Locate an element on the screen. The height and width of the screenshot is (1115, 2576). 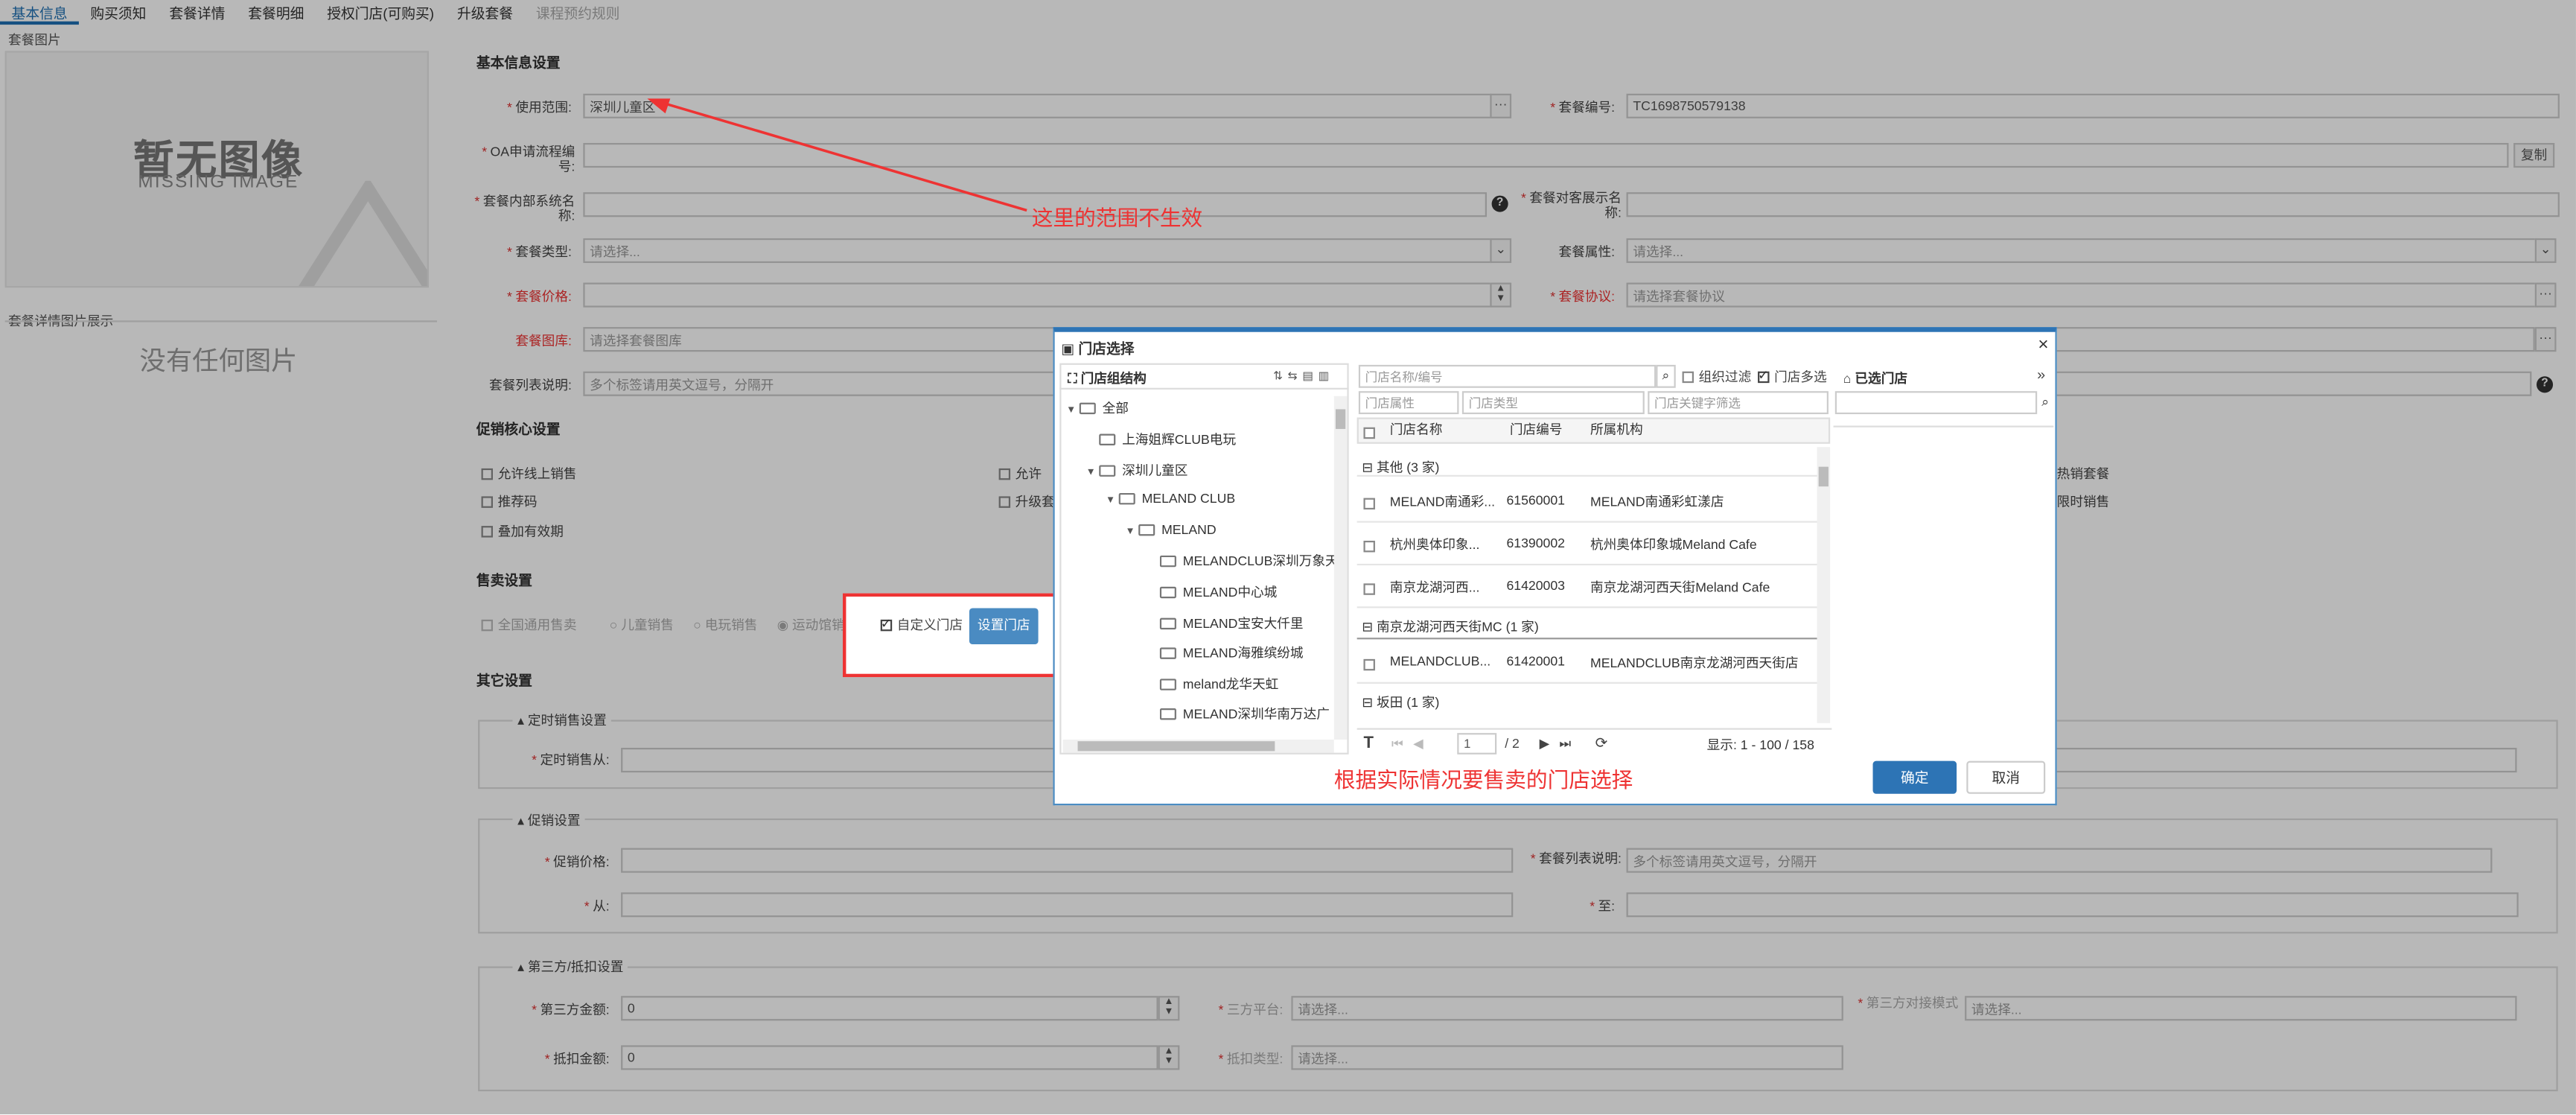
scope-annotation: 这里的范围不生效 is located at coordinates (1117, 217).